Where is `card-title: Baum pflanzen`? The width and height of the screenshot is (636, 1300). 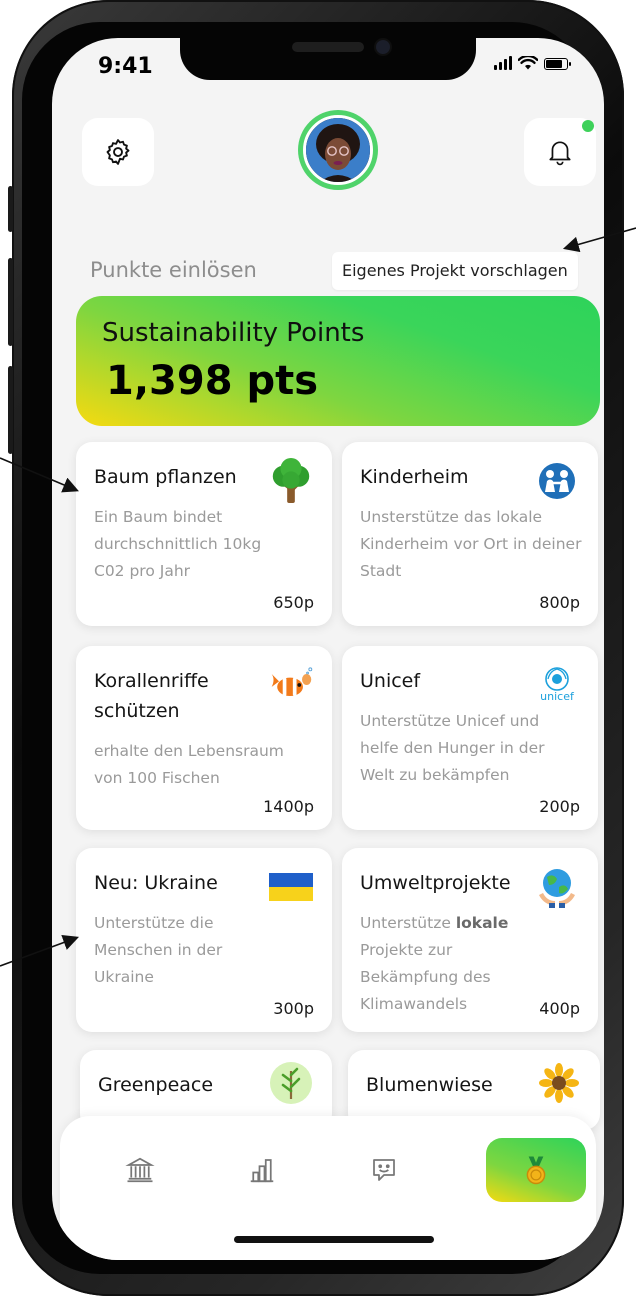 card-title: Baum pflanzen is located at coordinates (165, 477).